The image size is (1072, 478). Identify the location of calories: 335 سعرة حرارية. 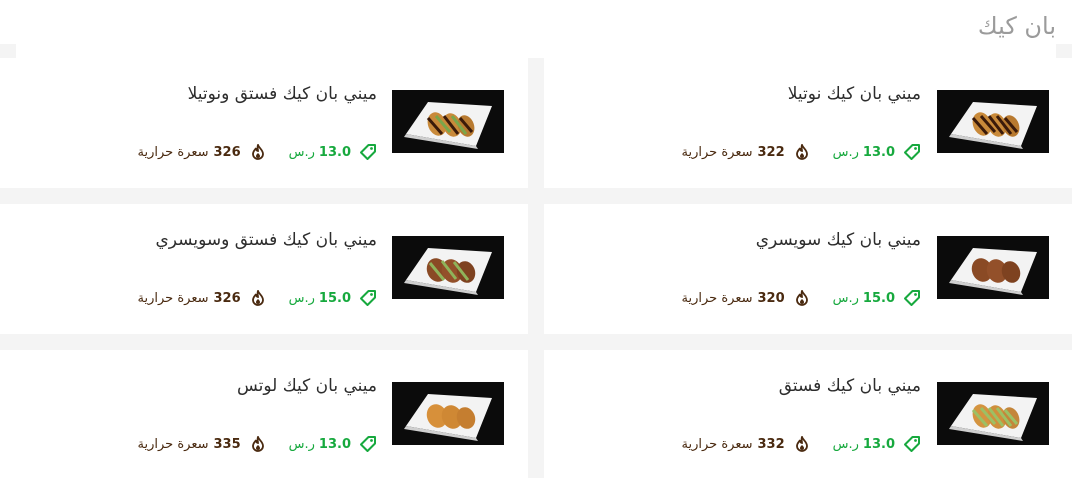
(201, 443).